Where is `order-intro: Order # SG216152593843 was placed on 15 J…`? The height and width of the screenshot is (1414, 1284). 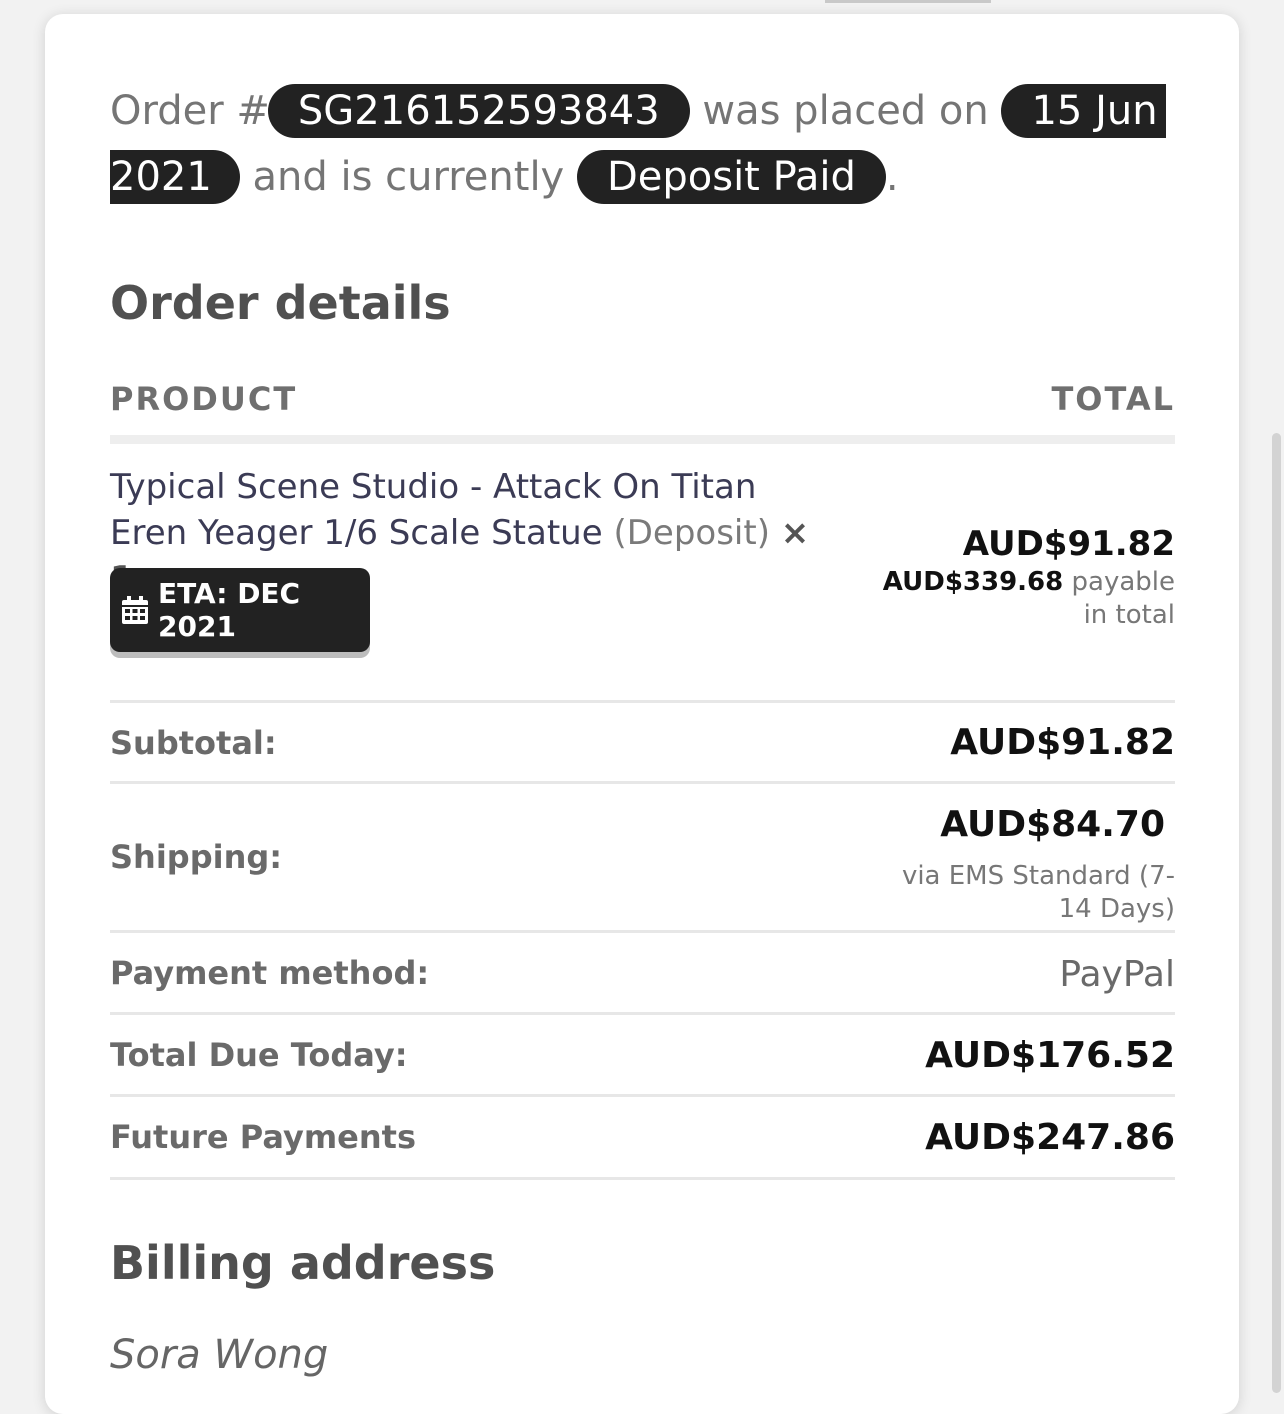 order-intro: Order # SG216152593843 was placed on 15 J… is located at coordinates (642, 144).